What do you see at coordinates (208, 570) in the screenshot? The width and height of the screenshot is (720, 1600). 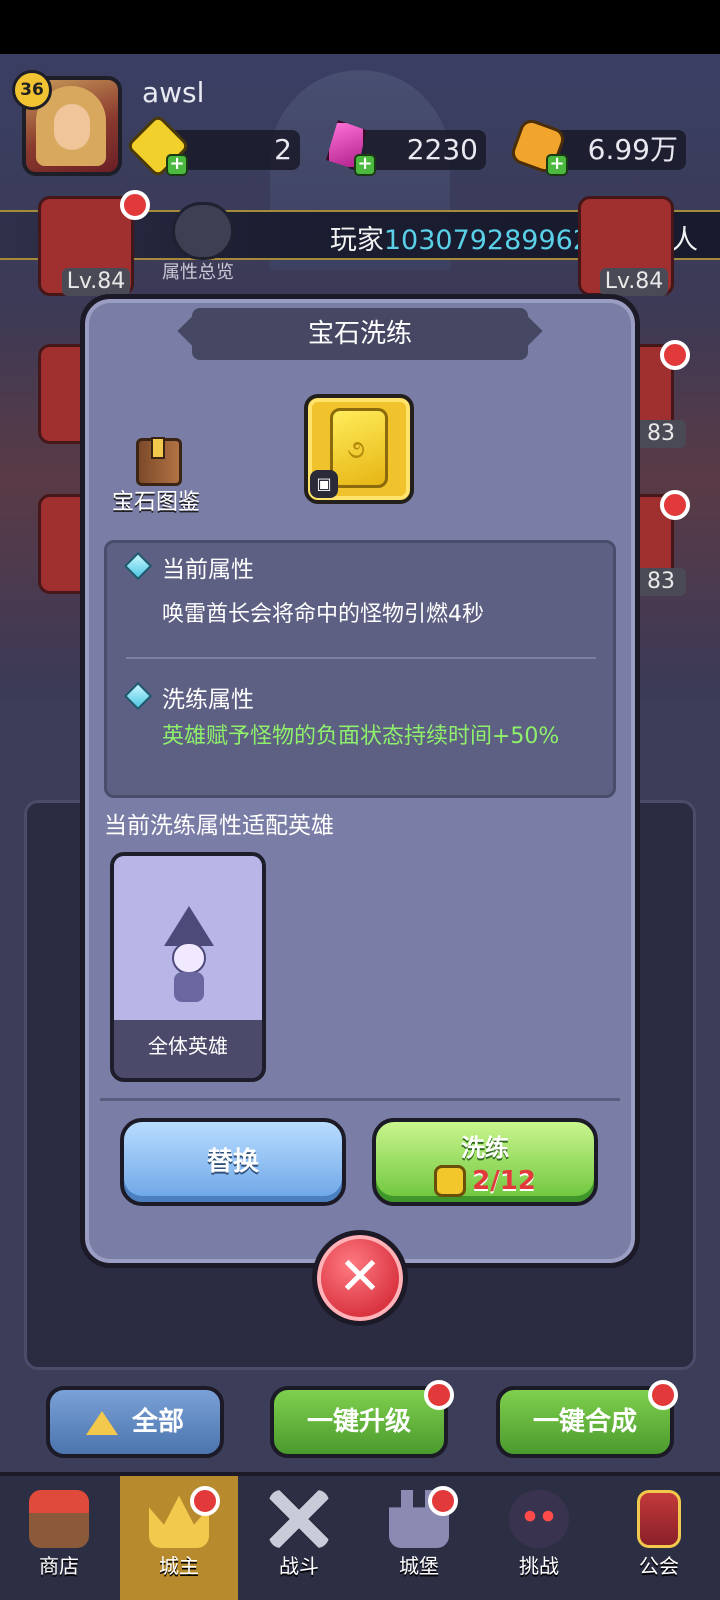 I see `current-attribute-title: 当前属性` at bounding box center [208, 570].